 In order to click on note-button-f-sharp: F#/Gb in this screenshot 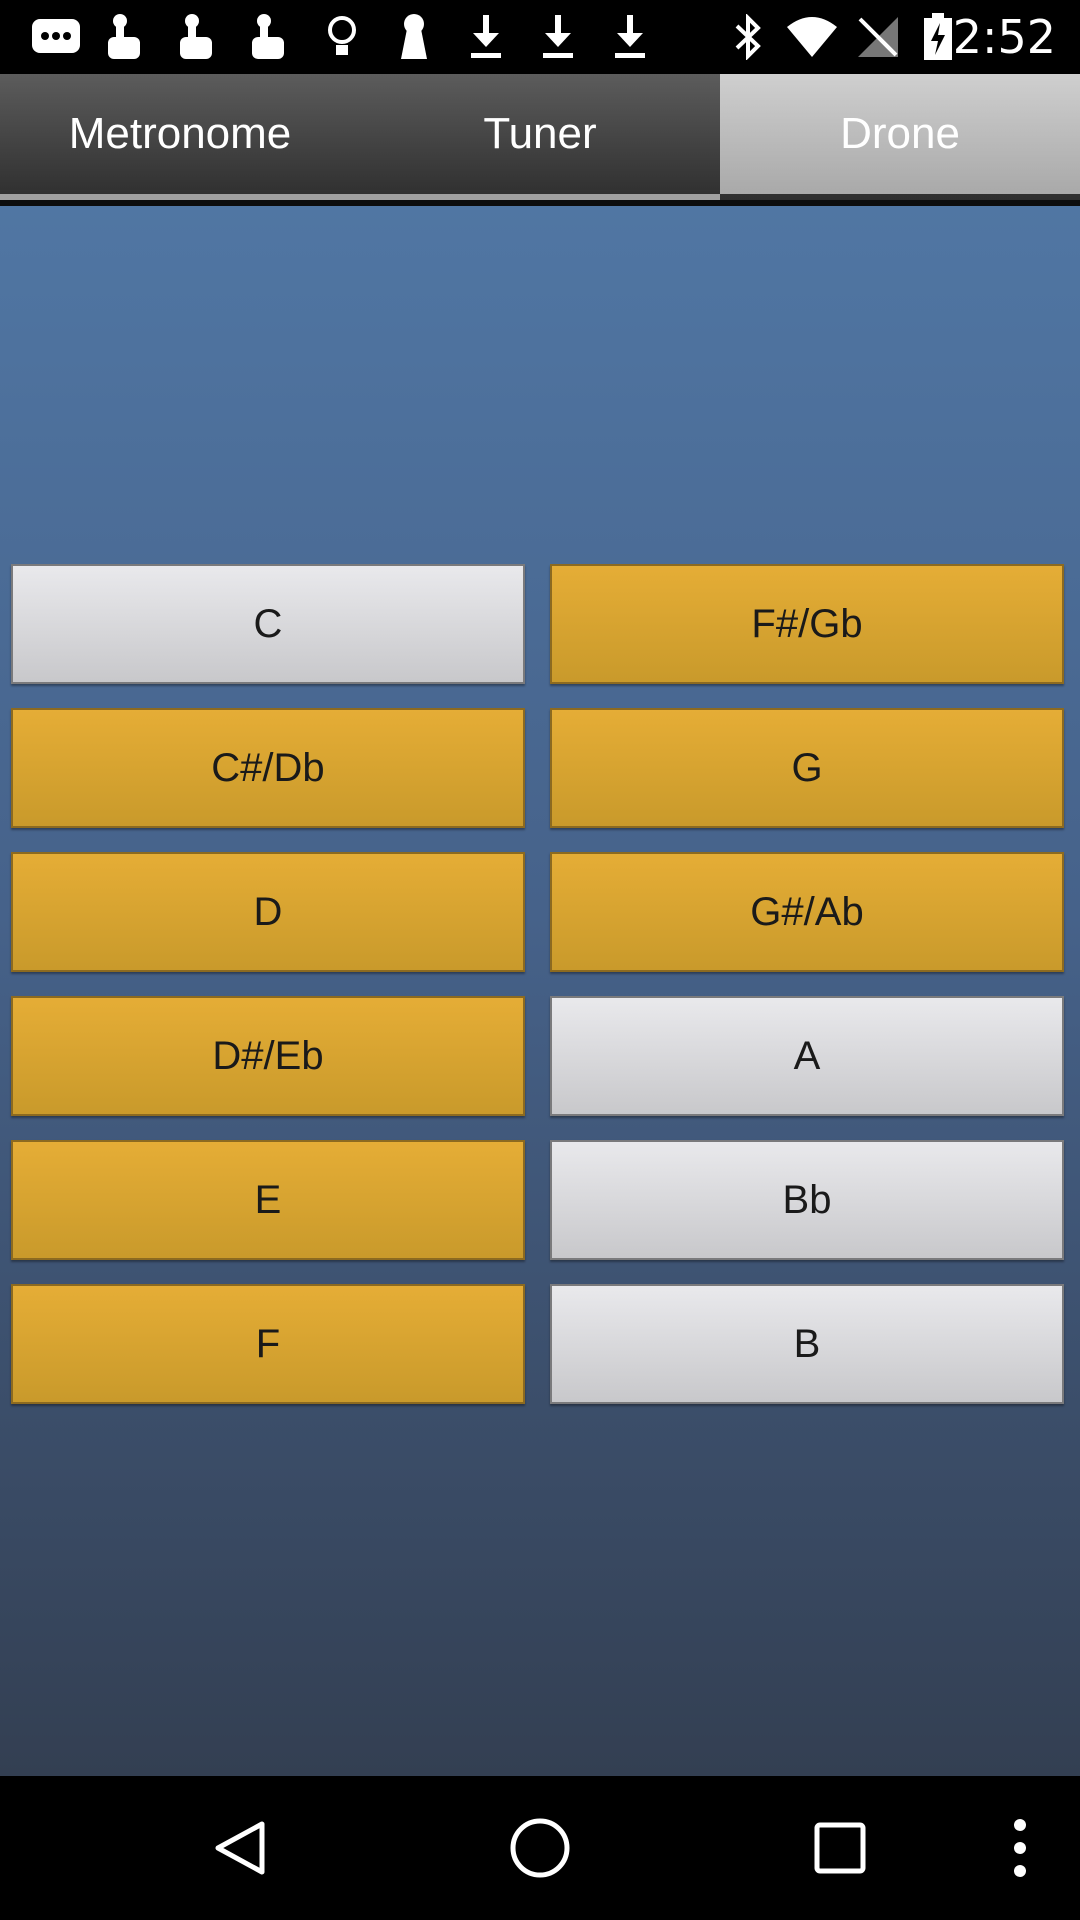, I will do `click(807, 624)`.